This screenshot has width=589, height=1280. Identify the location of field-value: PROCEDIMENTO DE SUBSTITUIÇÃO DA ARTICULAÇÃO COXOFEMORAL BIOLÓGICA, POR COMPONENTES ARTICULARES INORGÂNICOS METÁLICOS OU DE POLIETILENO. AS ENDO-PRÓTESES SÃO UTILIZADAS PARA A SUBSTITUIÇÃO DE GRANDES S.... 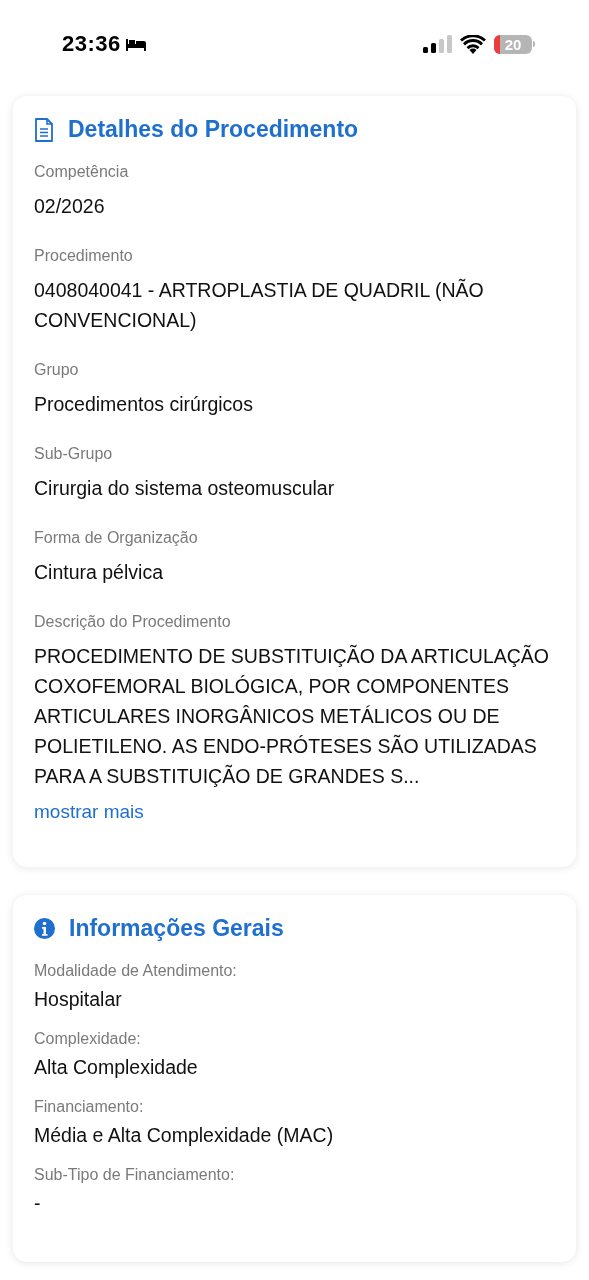
(292, 716).